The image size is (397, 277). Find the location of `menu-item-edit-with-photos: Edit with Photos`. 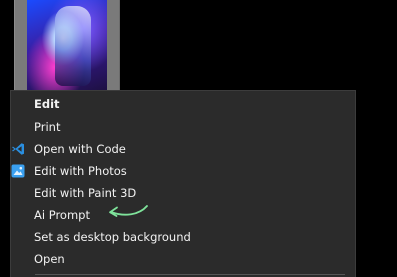

menu-item-edit-with-photos: Edit with Photos is located at coordinates (183, 171).